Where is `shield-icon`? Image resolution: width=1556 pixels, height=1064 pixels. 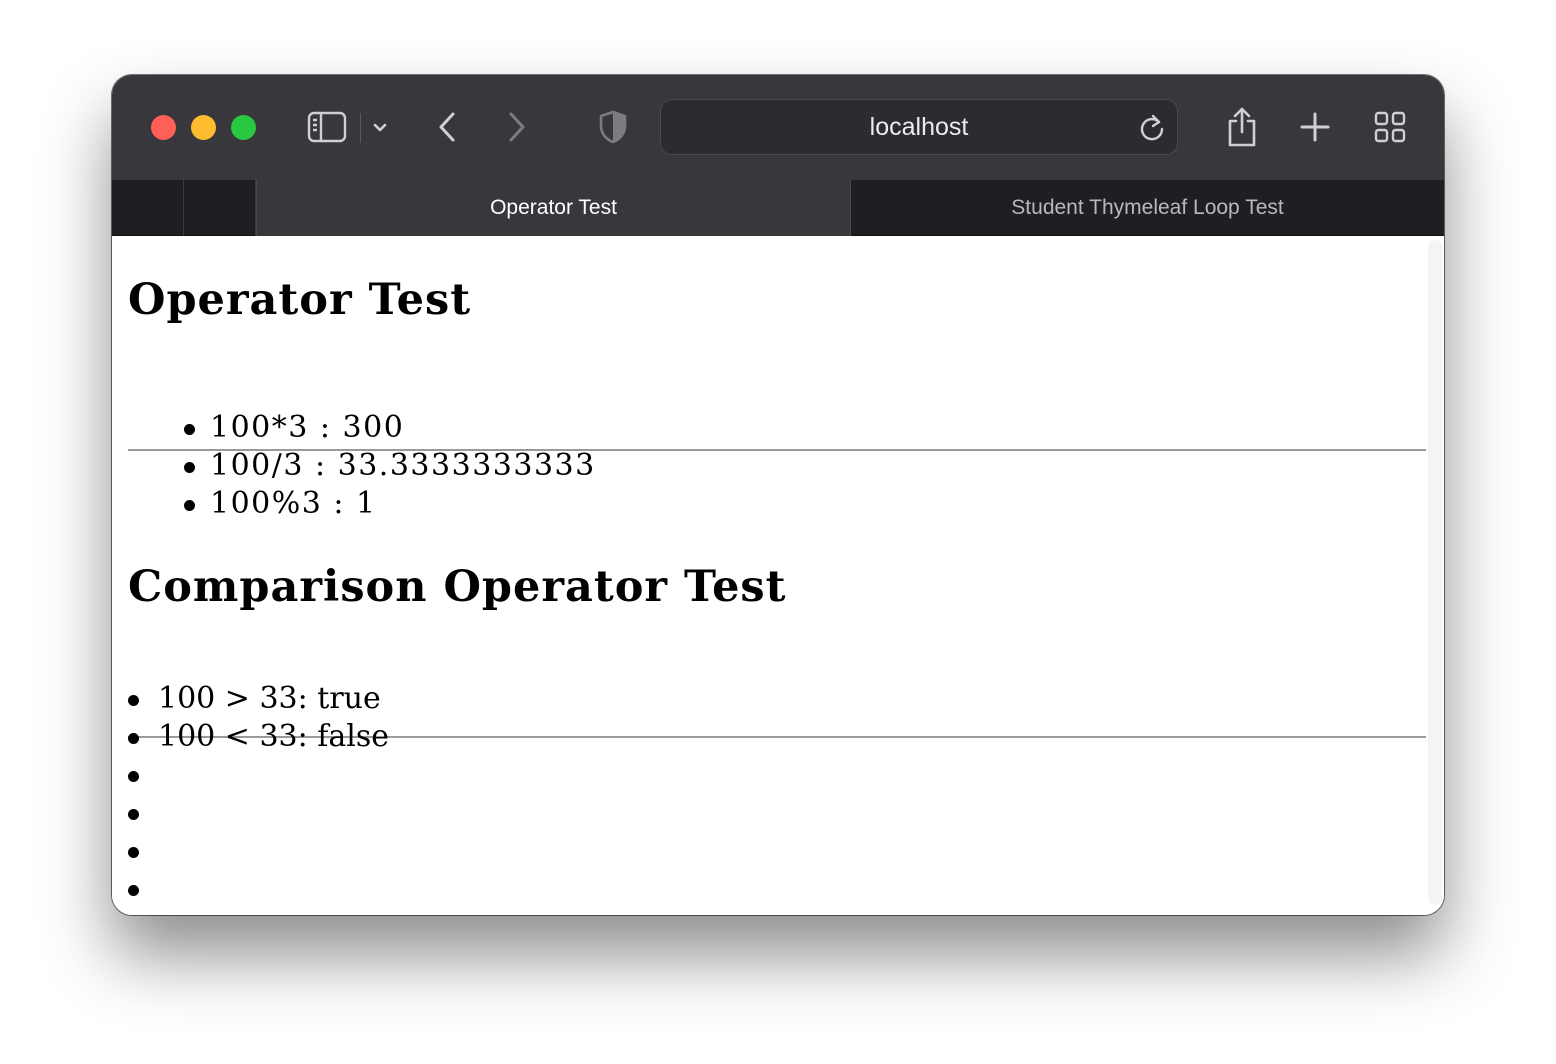 shield-icon is located at coordinates (613, 127).